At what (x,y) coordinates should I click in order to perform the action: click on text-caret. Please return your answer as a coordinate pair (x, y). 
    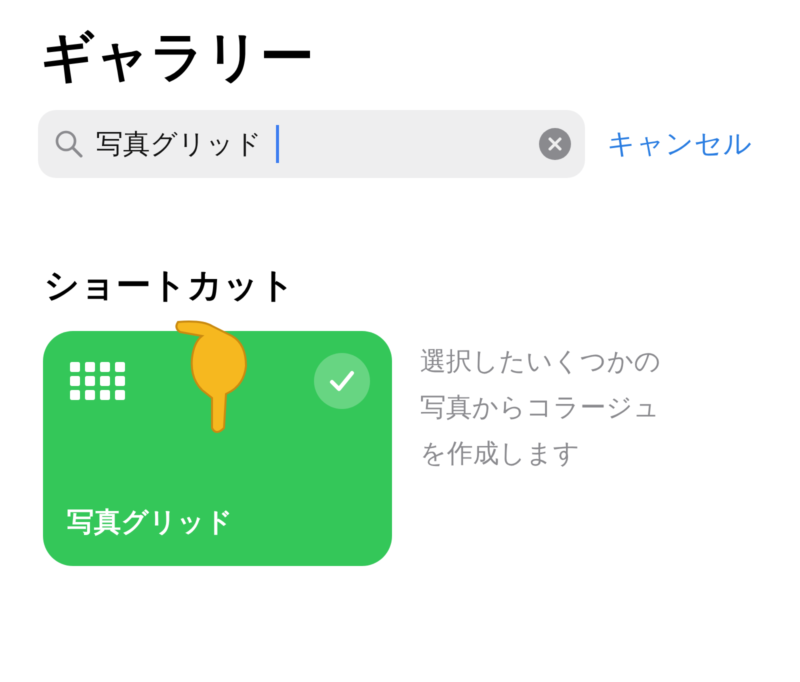
    Looking at the image, I should click on (277, 144).